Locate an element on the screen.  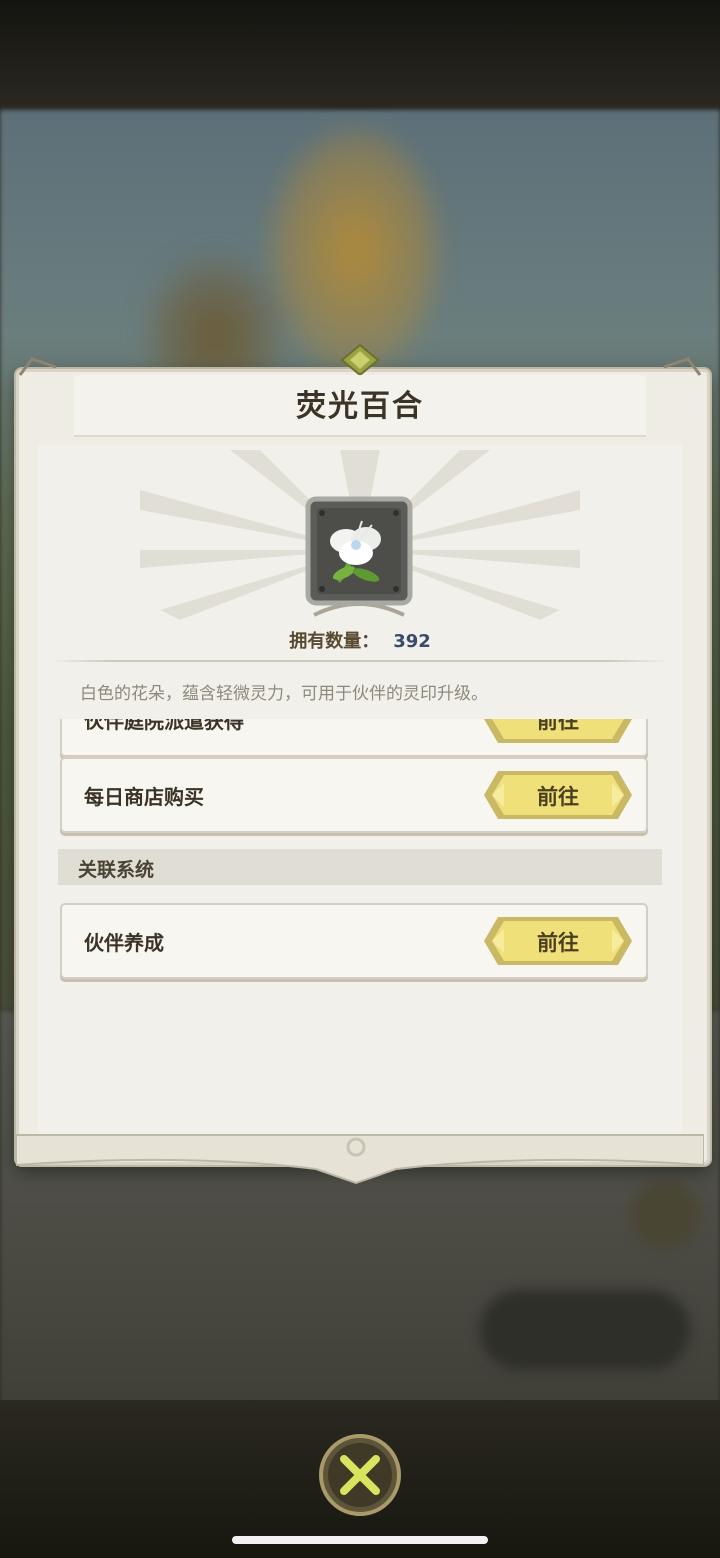
parchment-bottom-edge is located at coordinates (360, 1159).